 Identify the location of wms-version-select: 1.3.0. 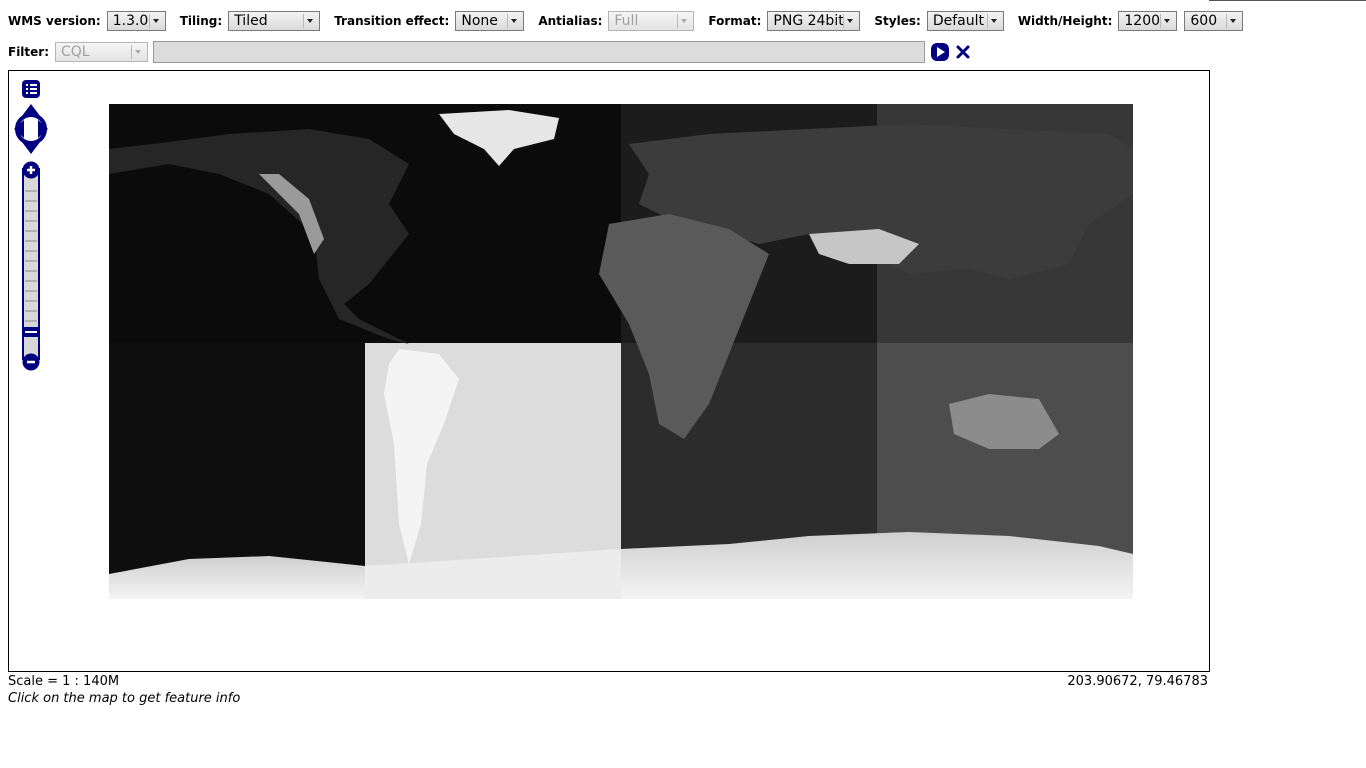
(136, 21).